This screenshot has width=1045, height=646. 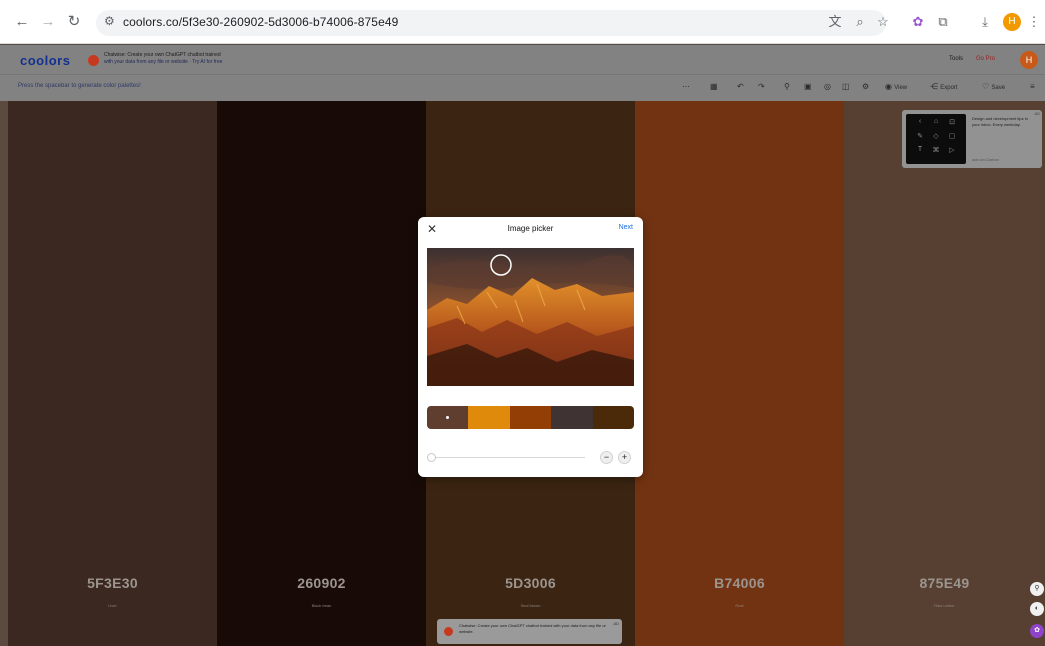 I want to click on download-icon: ⤓, so click(x=985, y=22).